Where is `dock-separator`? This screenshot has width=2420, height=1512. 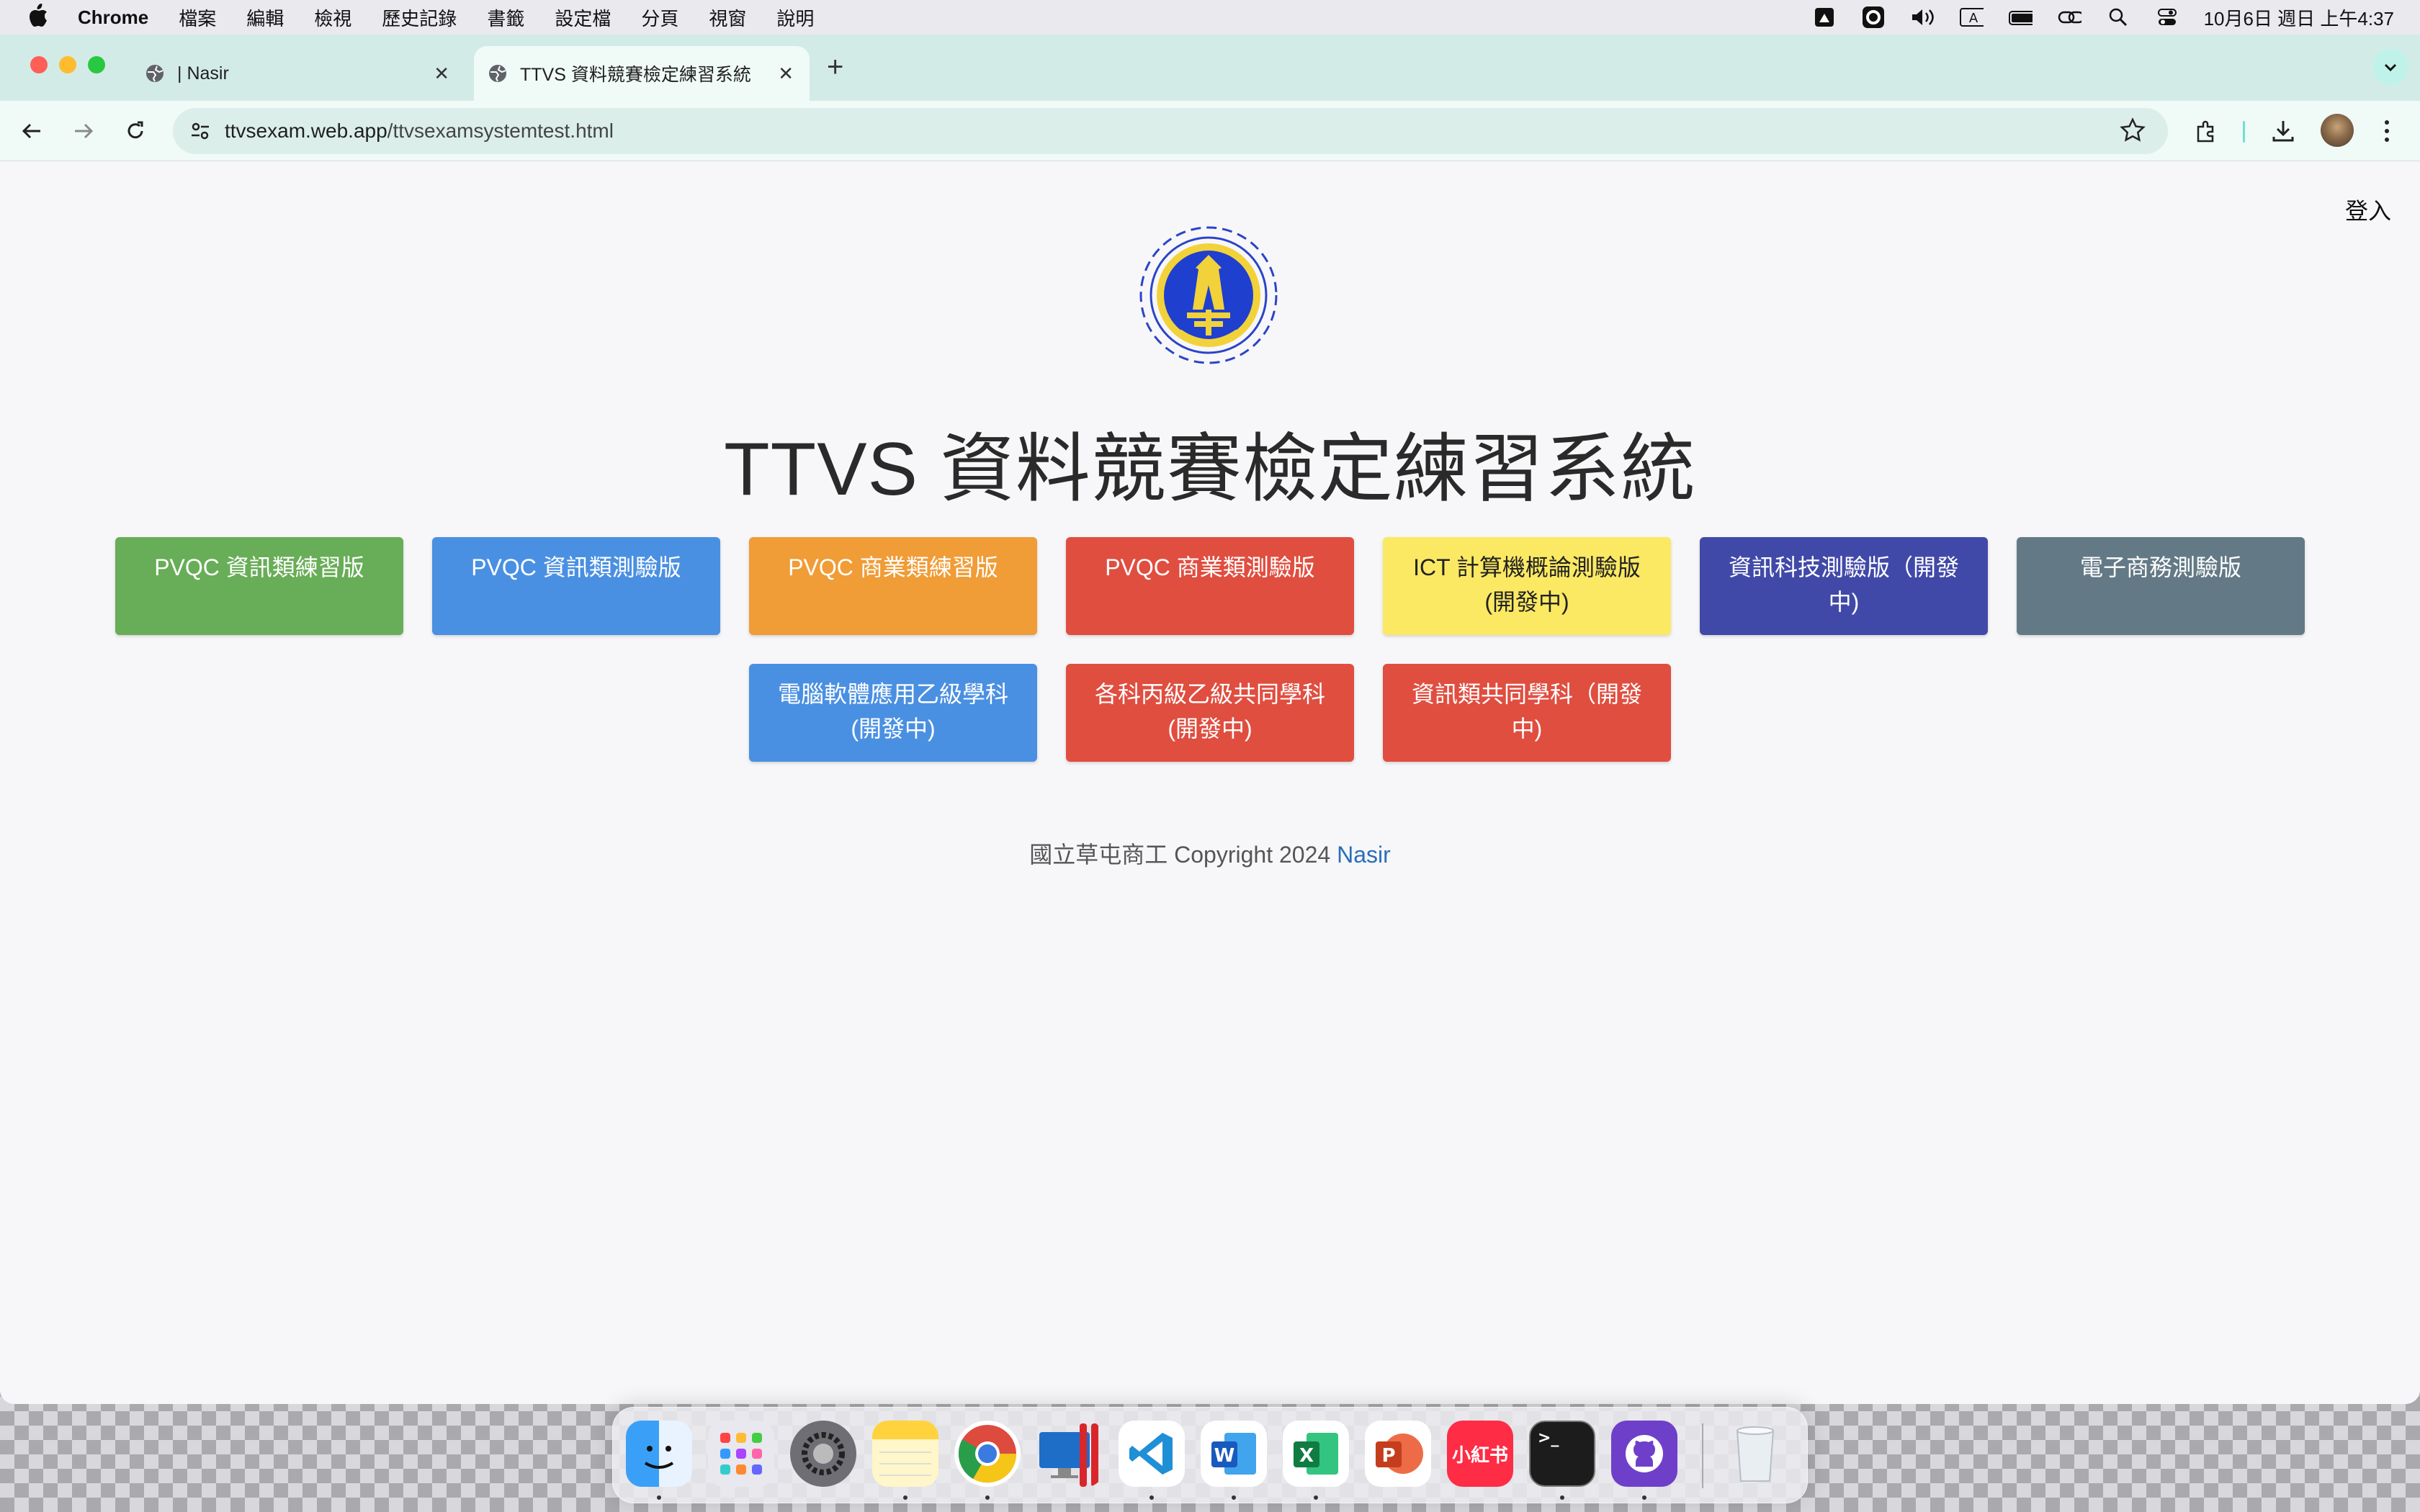 dock-separator is located at coordinates (1702, 1455).